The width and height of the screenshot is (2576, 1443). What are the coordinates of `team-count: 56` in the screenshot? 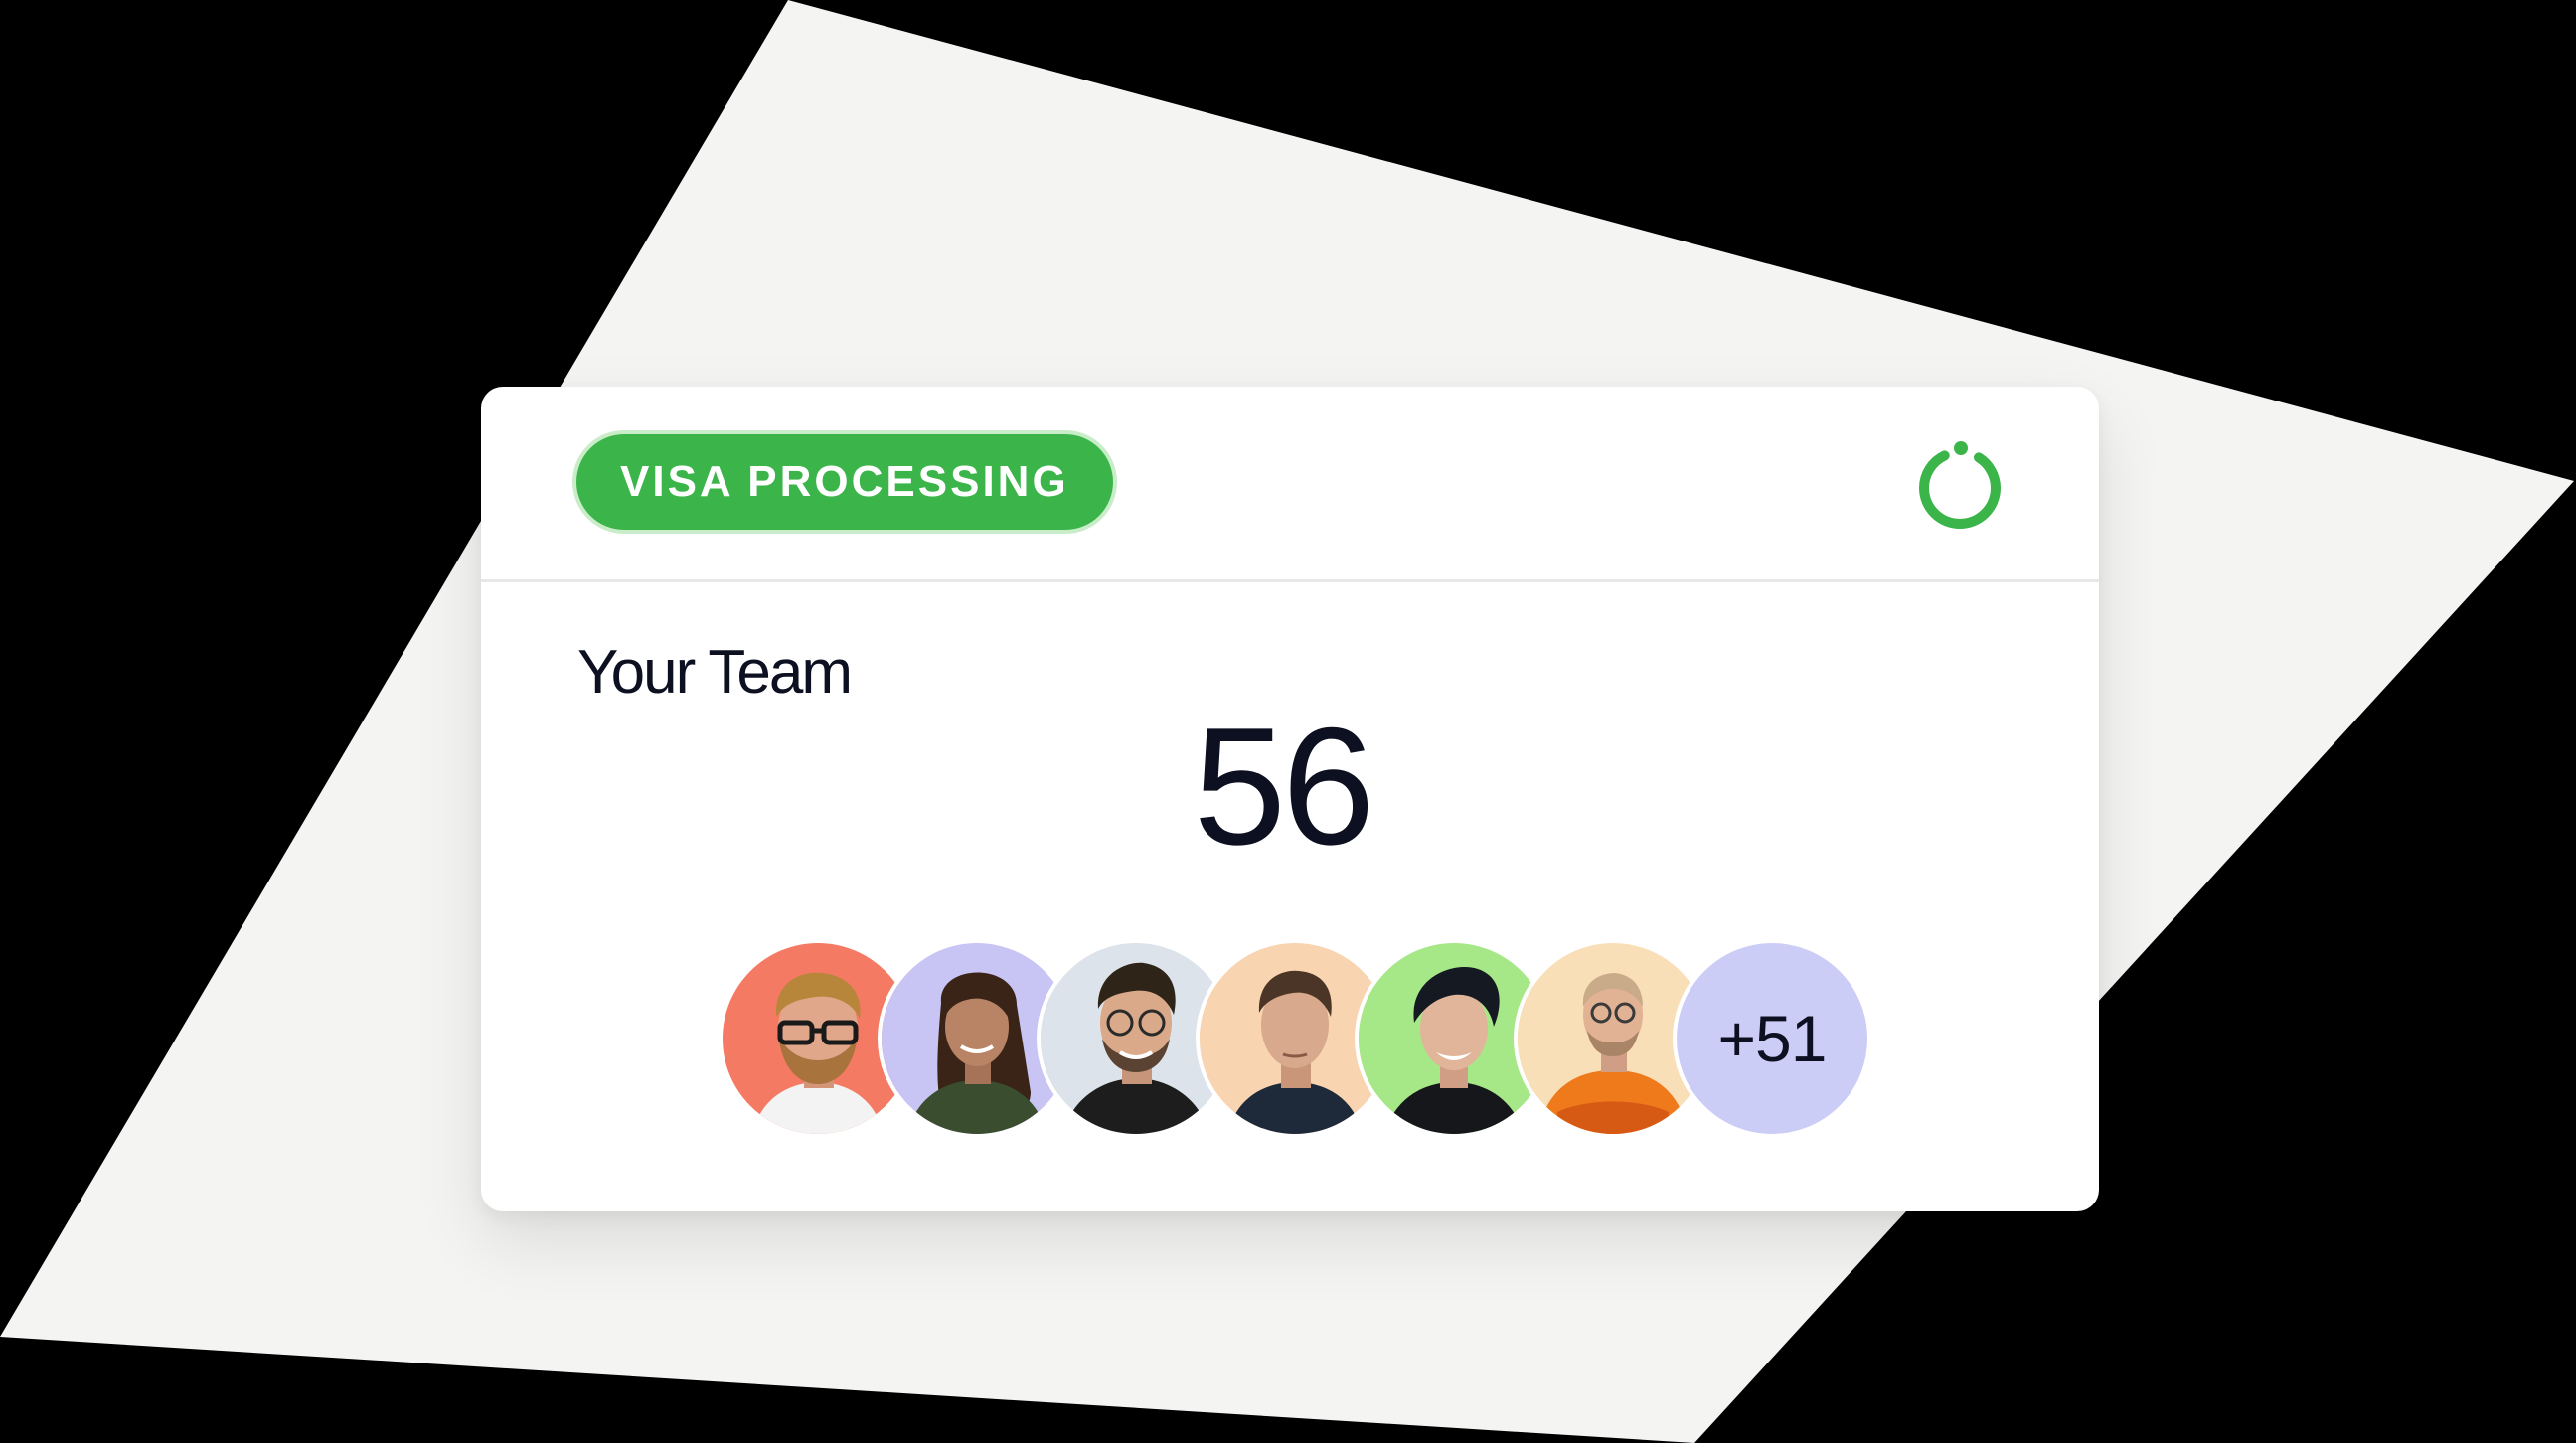 It's located at (1290, 786).